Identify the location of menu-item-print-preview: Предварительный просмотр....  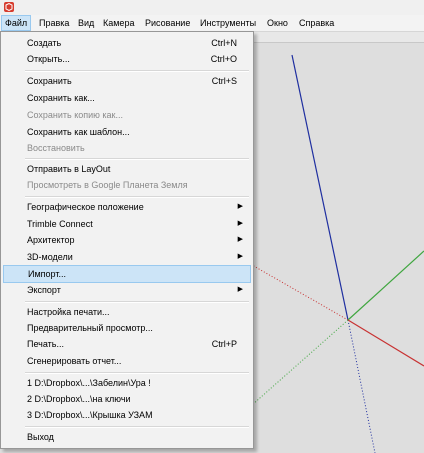
(127, 328).